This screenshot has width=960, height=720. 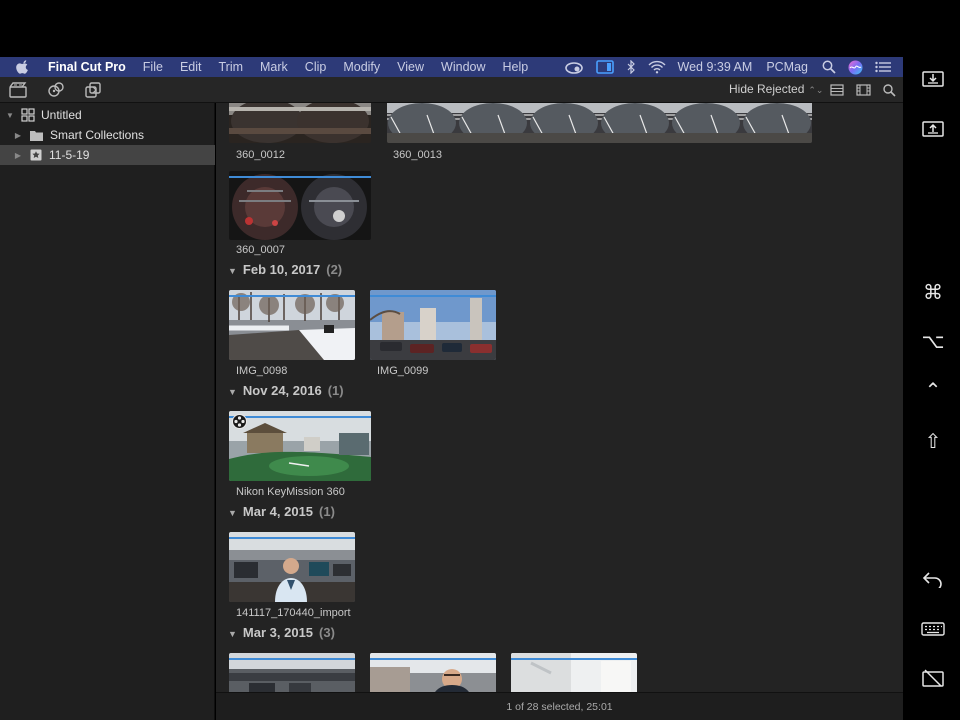 I want to click on menu-edit: Edit, so click(x=191, y=67).